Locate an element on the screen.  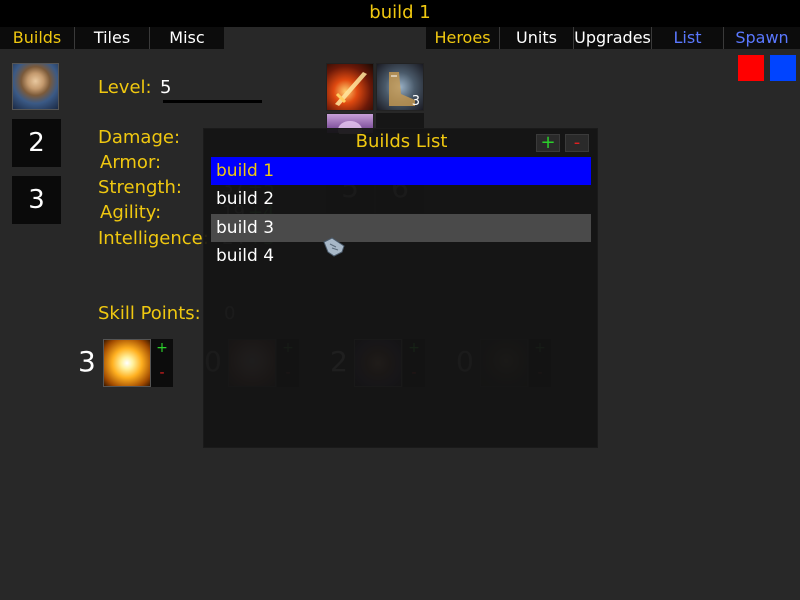
build-row-1: build 1 is located at coordinates (401, 171).